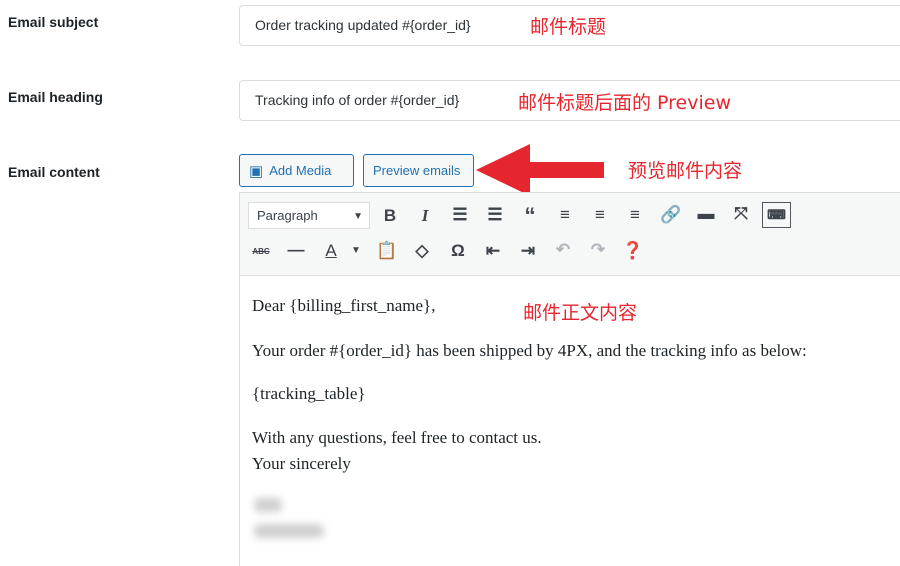 This screenshot has height=566, width=900. What do you see at coordinates (493, 251) in the screenshot?
I see `outdent-icon: ⇤` at bounding box center [493, 251].